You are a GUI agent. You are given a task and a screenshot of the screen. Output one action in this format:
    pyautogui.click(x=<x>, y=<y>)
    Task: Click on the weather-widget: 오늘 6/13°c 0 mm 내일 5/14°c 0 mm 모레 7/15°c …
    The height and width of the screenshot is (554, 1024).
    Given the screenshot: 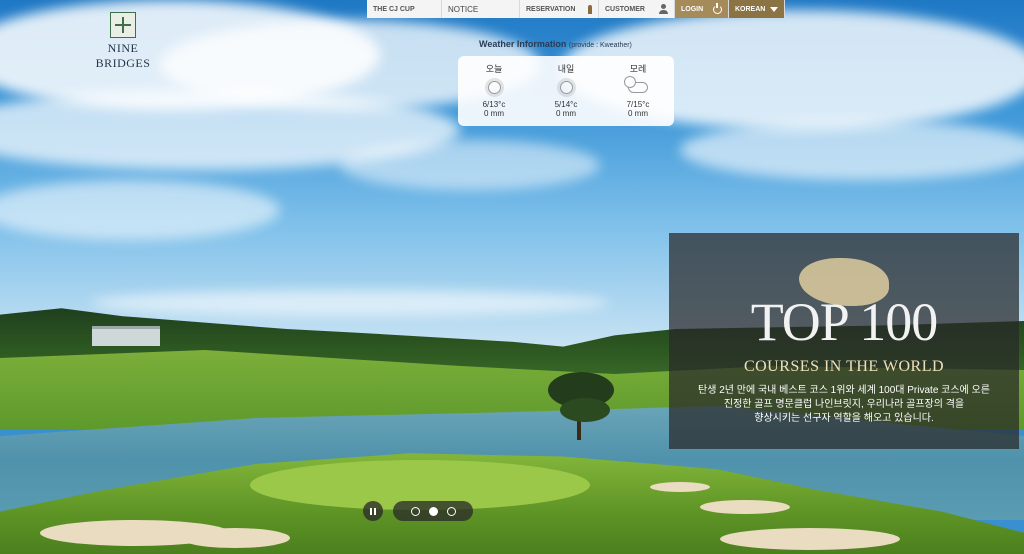 What is the action you would take?
    pyautogui.click(x=566, y=91)
    